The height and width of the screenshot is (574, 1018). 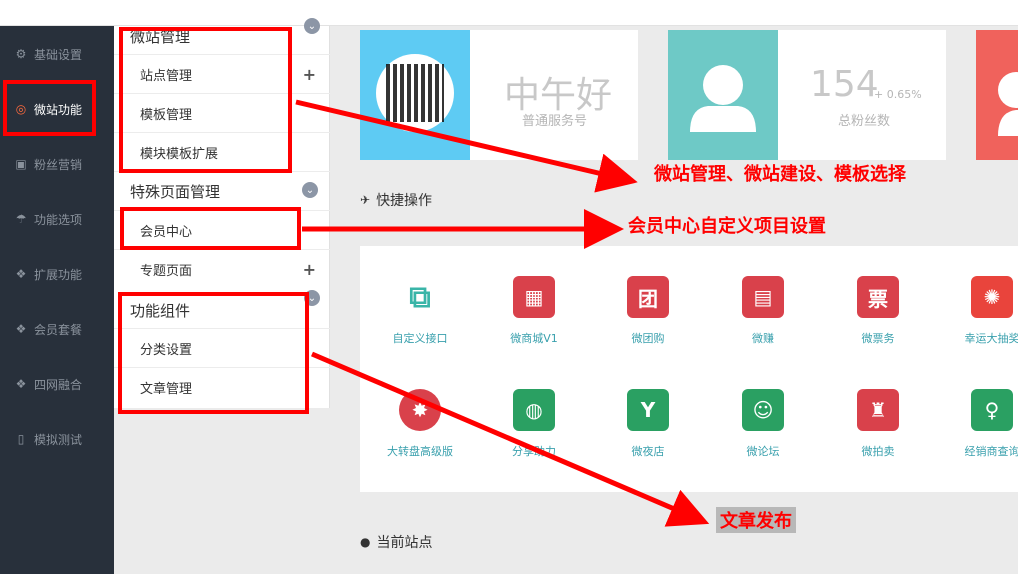 What do you see at coordinates (21, 439) in the screenshot?
I see `mobile-icon: ▯` at bounding box center [21, 439].